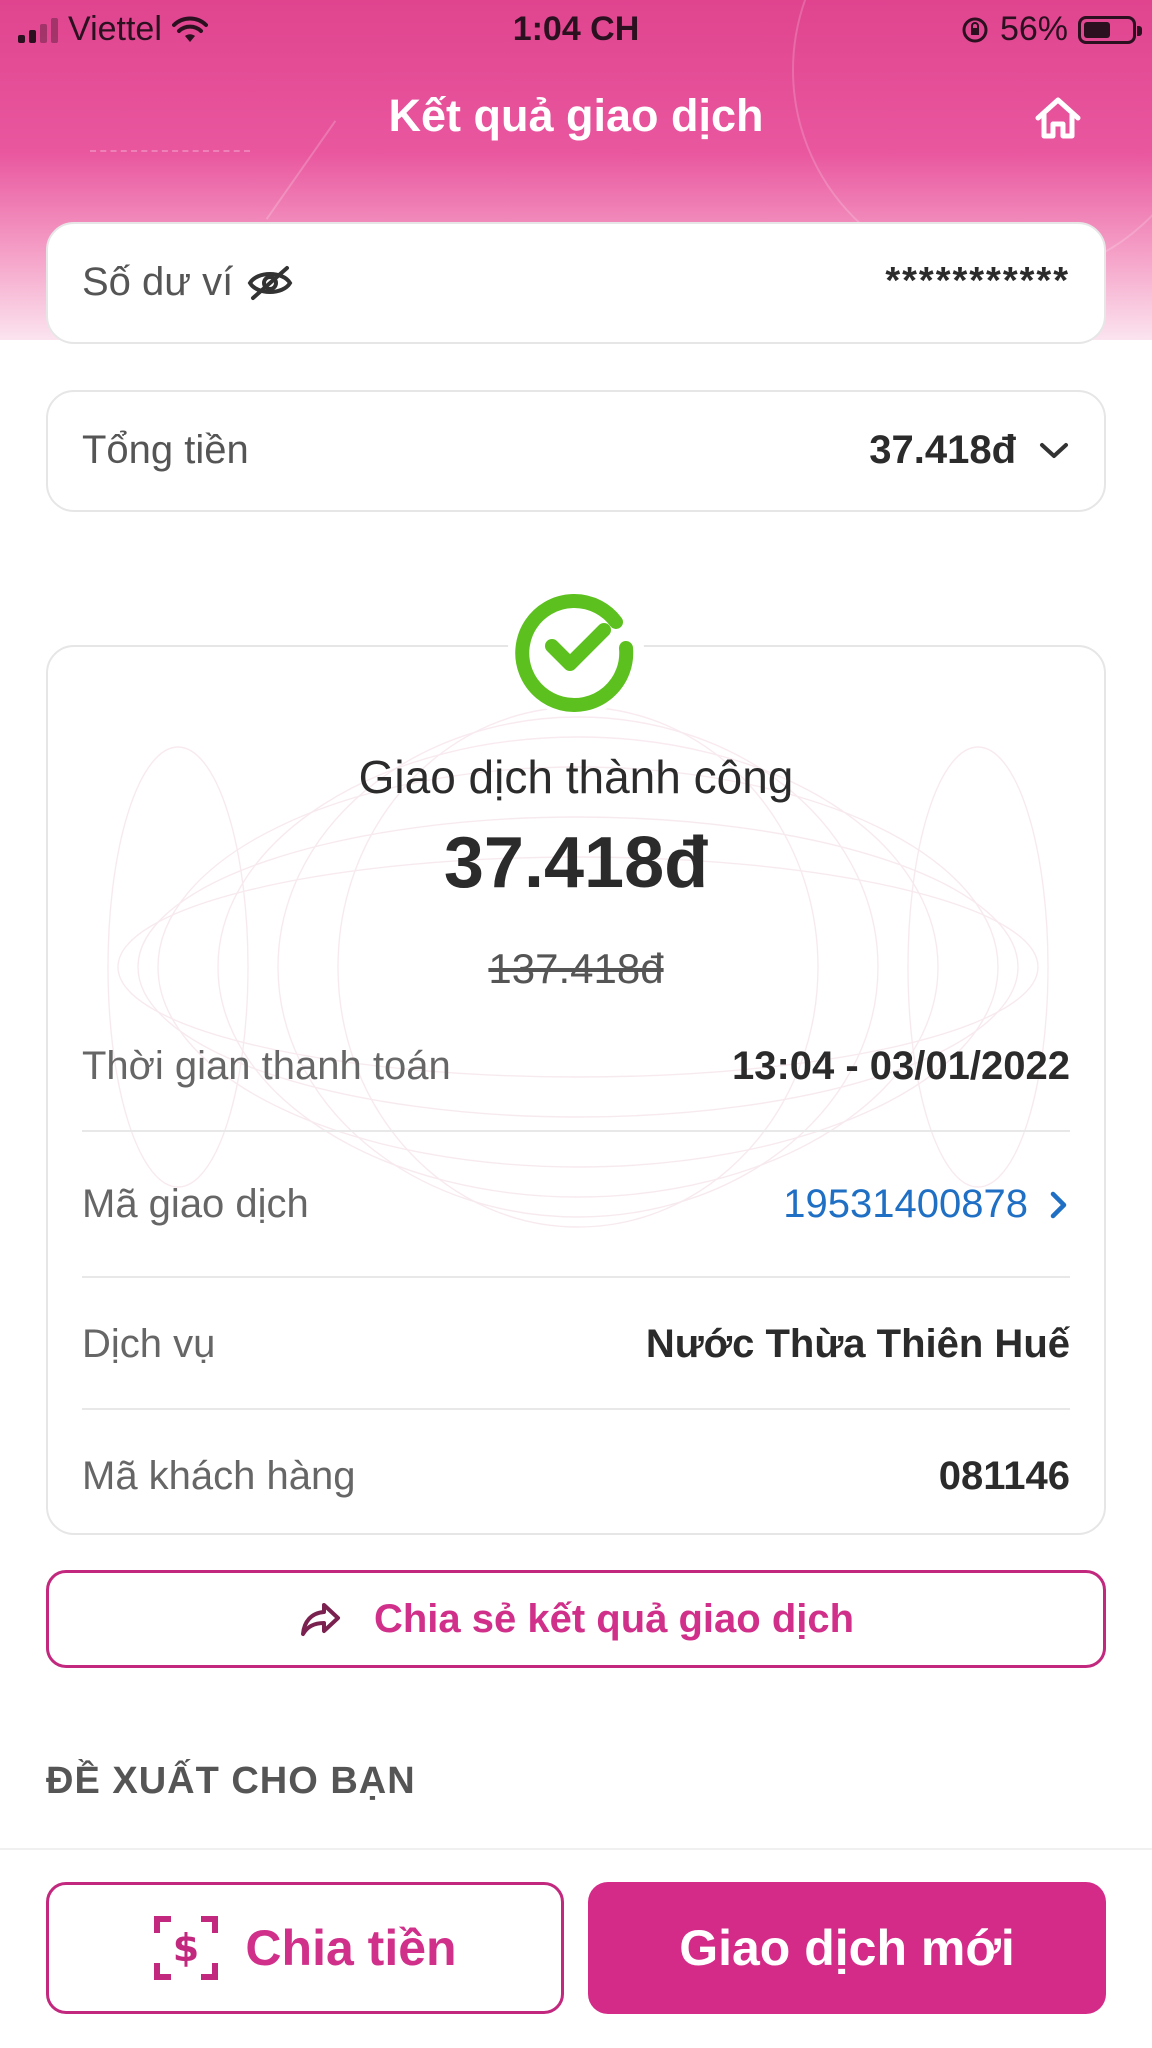  What do you see at coordinates (1110, 29) in the screenshot?
I see `battery-icon` at bounding box center [1110, 29].